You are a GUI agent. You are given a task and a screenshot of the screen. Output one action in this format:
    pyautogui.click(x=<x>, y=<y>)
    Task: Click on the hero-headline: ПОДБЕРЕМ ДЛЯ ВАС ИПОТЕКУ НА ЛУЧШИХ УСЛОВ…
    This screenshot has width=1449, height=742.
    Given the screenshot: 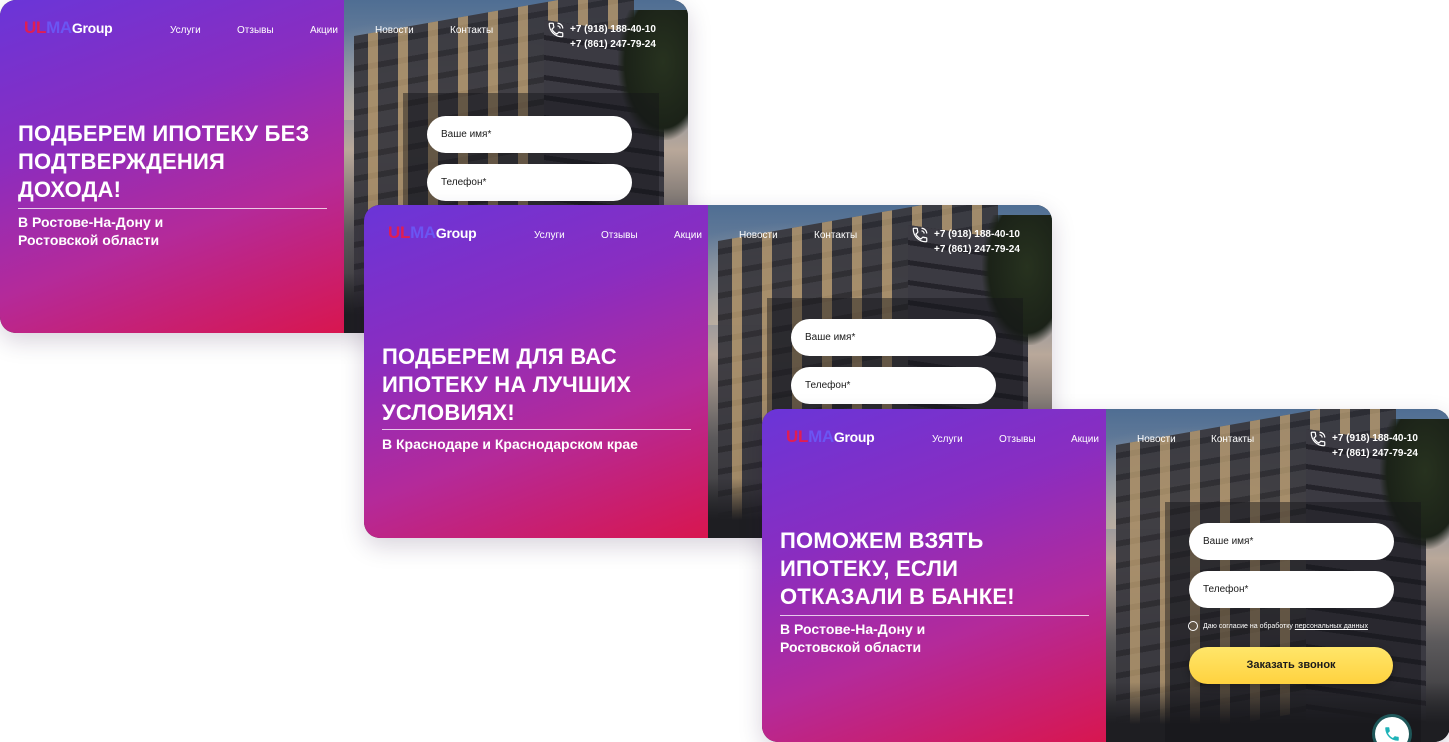 What is the action you would take?
    pyautogui.click(x=507, y=384)
    